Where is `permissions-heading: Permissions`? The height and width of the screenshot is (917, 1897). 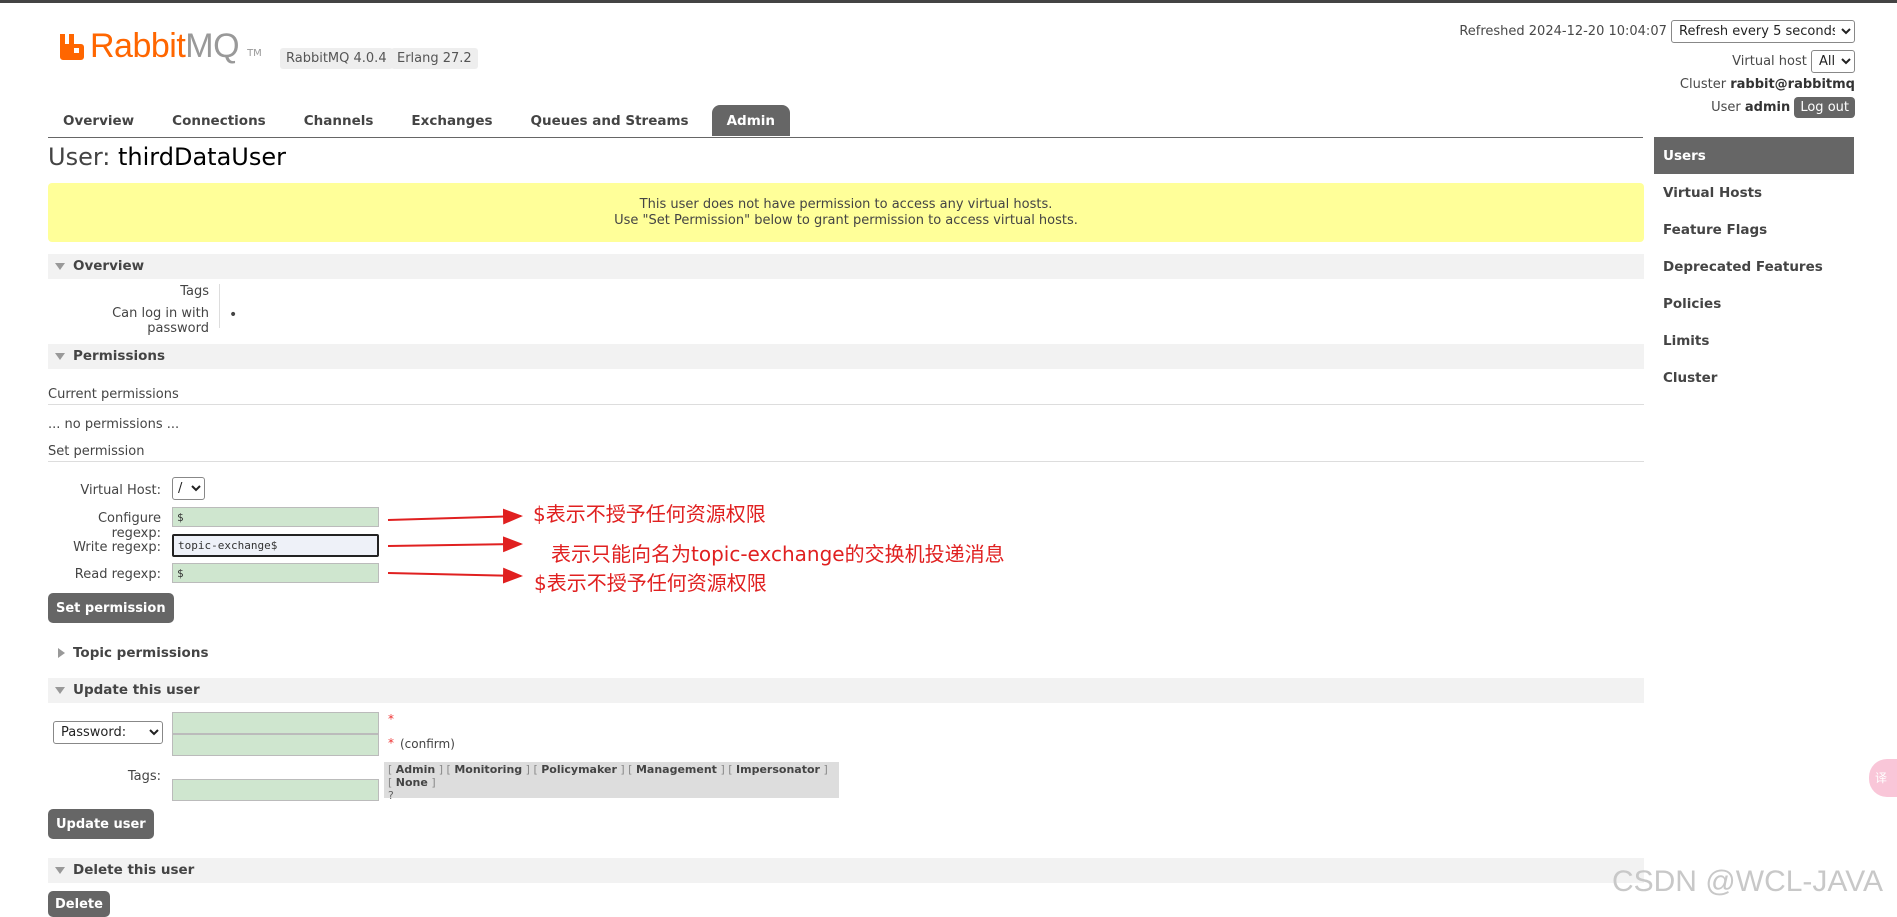 permissions-heading: Permissions is located at coordinates (119, 356).